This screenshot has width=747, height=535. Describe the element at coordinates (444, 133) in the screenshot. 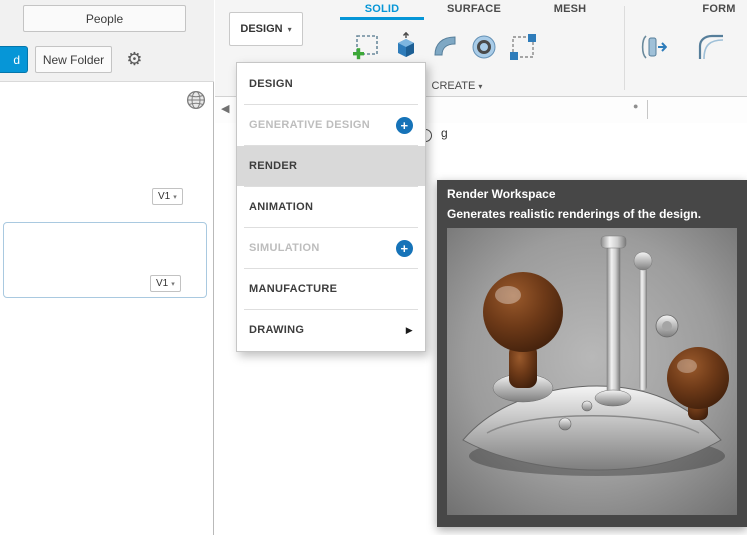

I see `canvas-text-fragment: g` at that location.